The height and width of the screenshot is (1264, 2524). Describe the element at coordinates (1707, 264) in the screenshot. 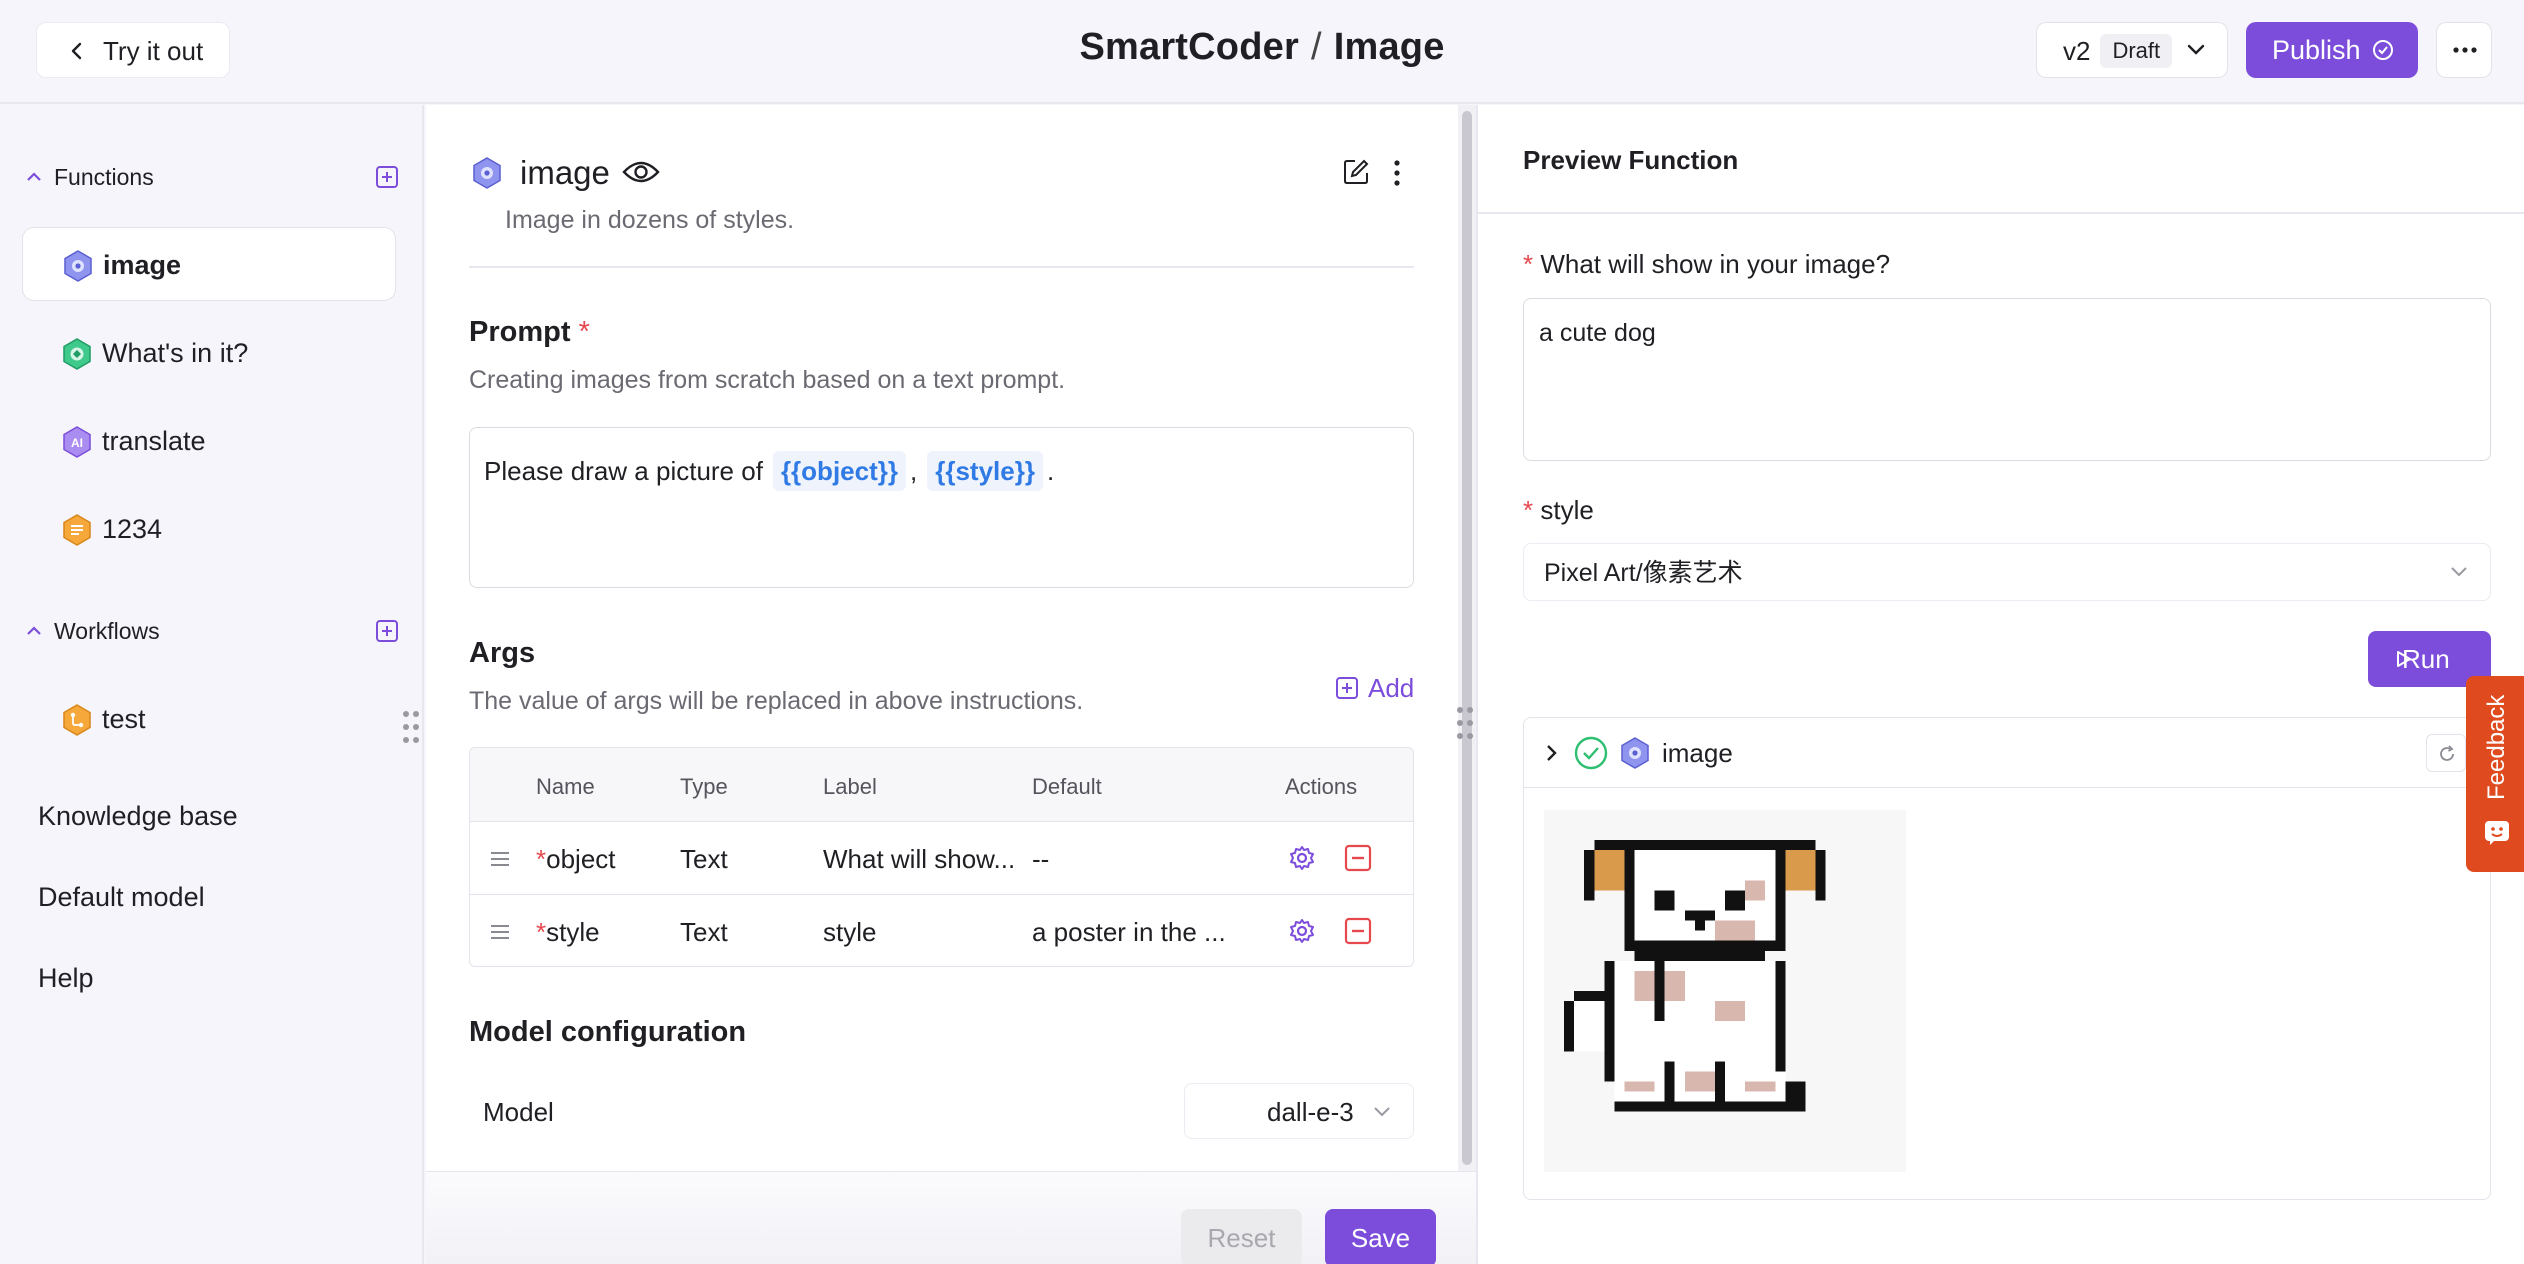

I see `object-field-label: * What will show in your image?` at that location.